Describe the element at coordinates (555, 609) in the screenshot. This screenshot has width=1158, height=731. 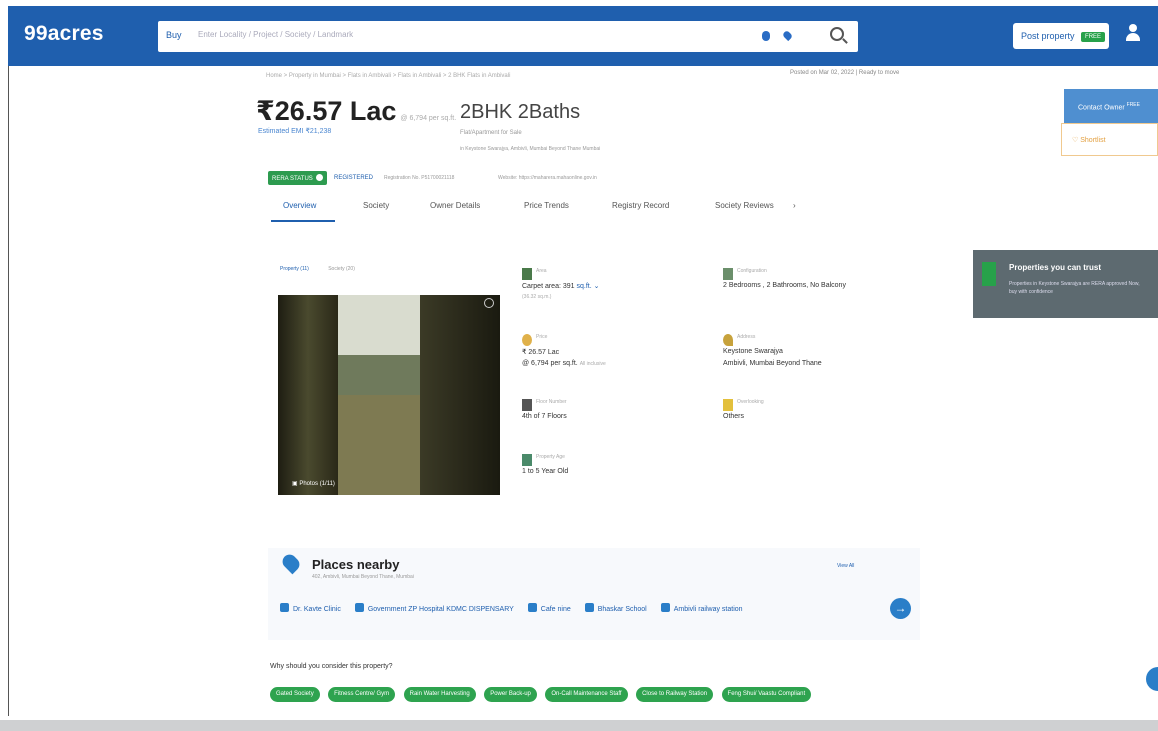
I see `place-label: Cafe nine` at that location.